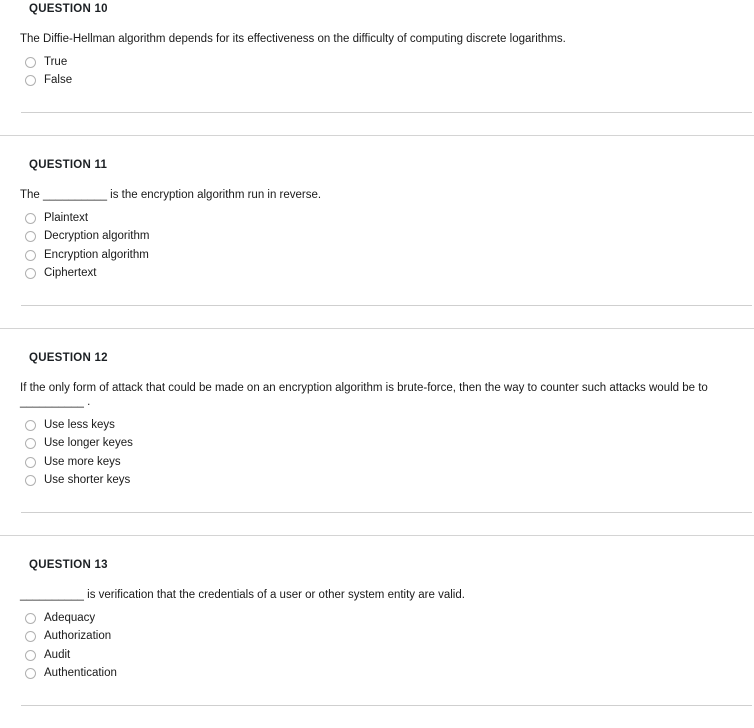 The width and height of the screenshot is (754, 728). What do you see at coordinates (377, 255) in the screenshot?
I see `answer-option: Encryption algorithm` at bounding box center [377, 255].